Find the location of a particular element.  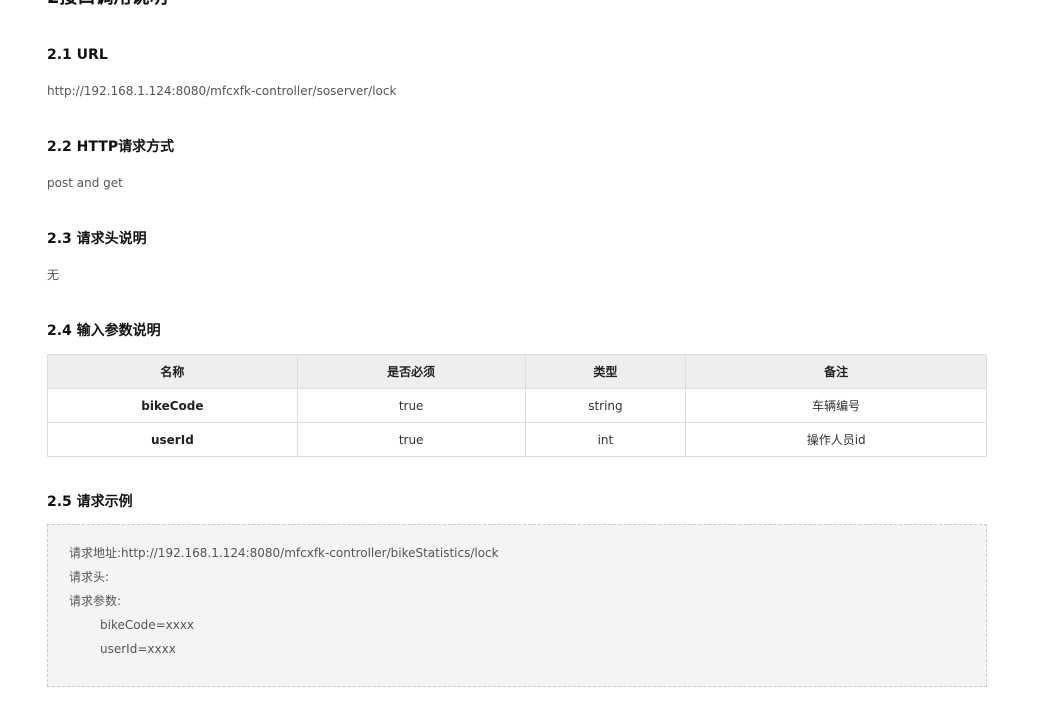

cell-name: userId is located at coordinates (172, 439).